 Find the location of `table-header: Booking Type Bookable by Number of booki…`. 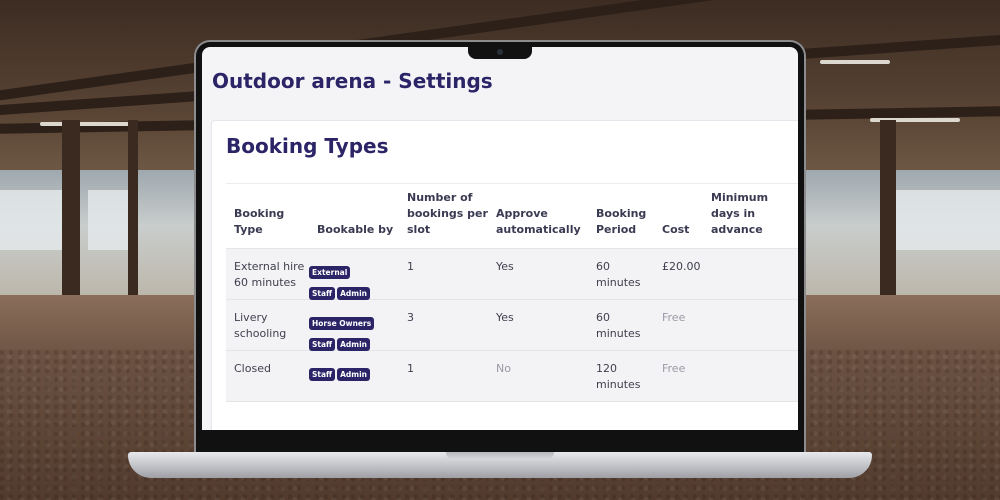

table-header: Booking Type Bookable by Number of booki… is located at coordinates (512, 216).